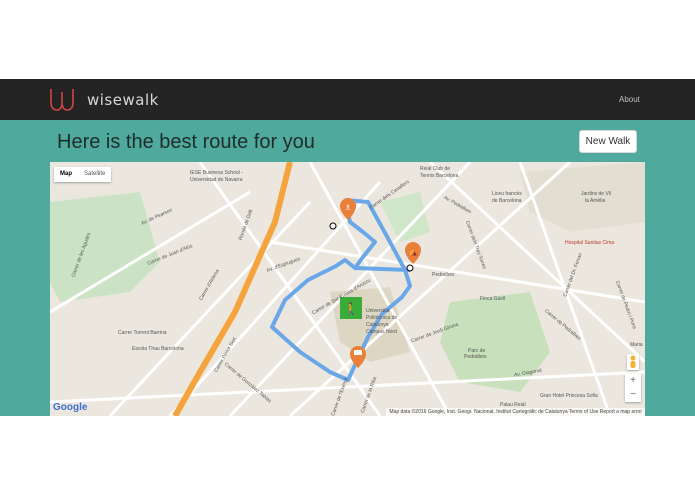  What do you see at coordinates (493, 299) in the screenshot?
I see `map-label: Finca Güell` at bounding box center [493, 299].